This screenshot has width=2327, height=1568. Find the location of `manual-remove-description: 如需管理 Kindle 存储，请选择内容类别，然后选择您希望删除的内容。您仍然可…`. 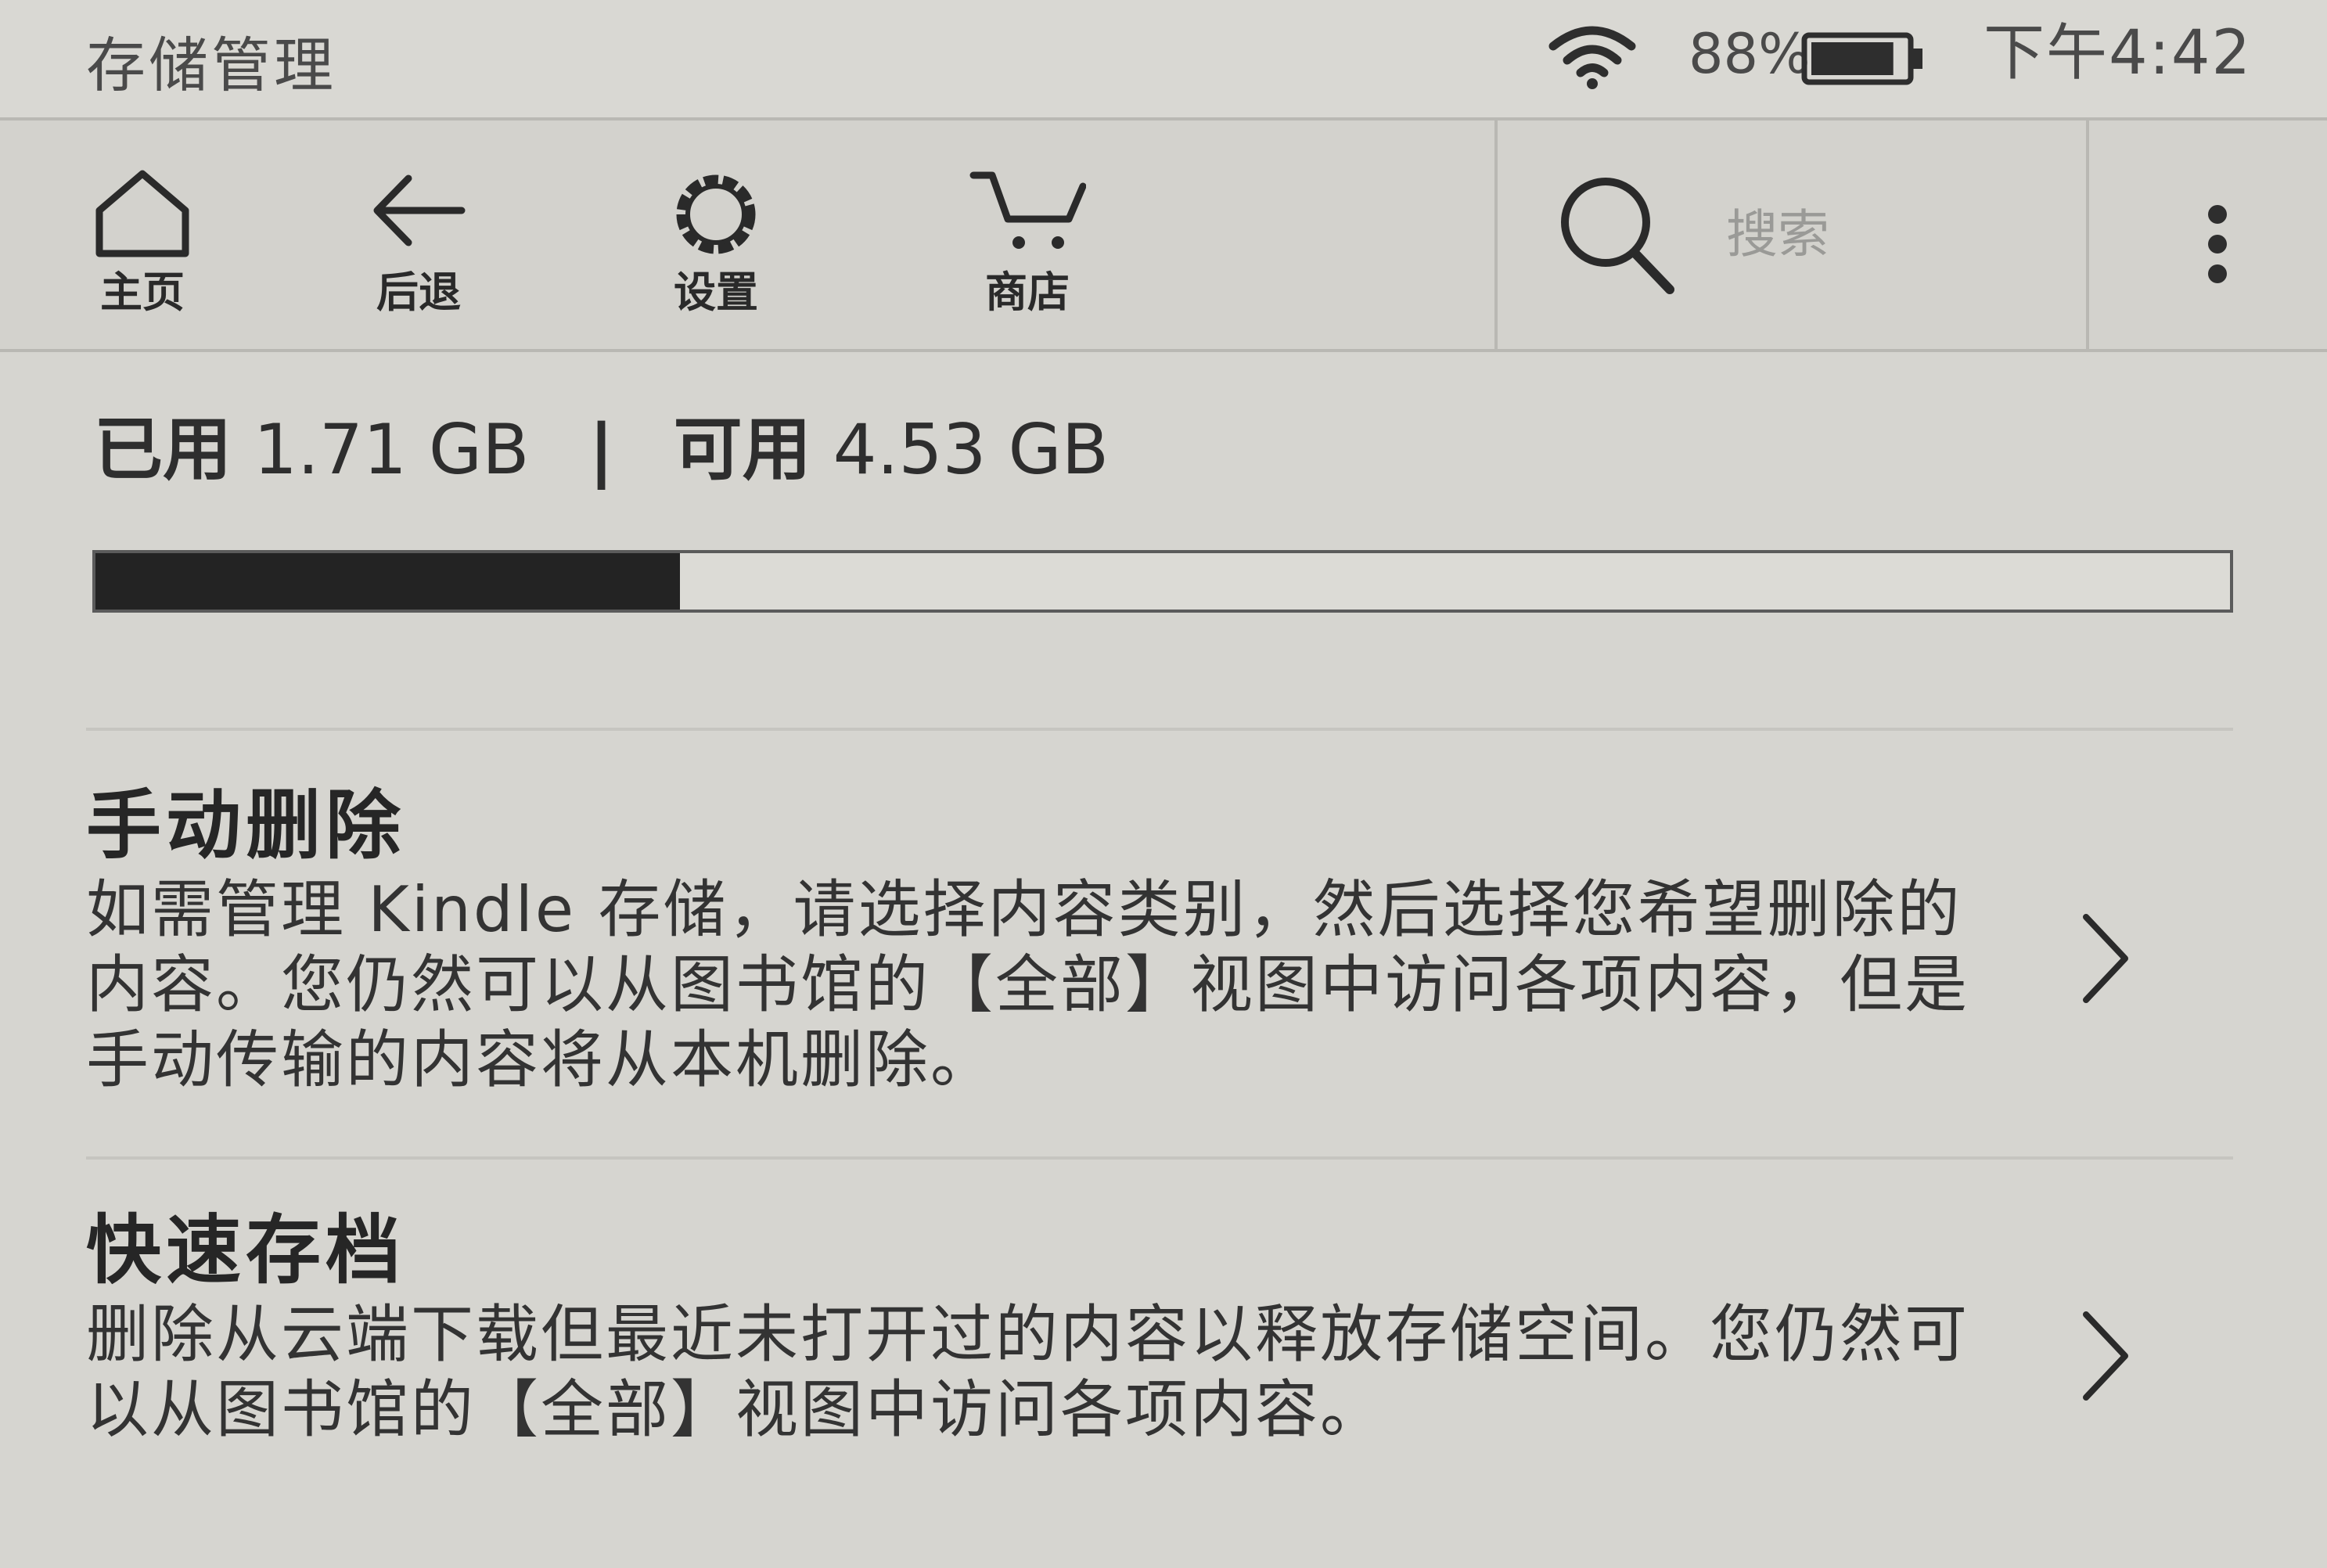

manual-remove-description: 如需管理 Kindle 存储，请选择内容类别，然后选择您希望删除的内容。您仍然可… is located at coordinates (1027, 984).